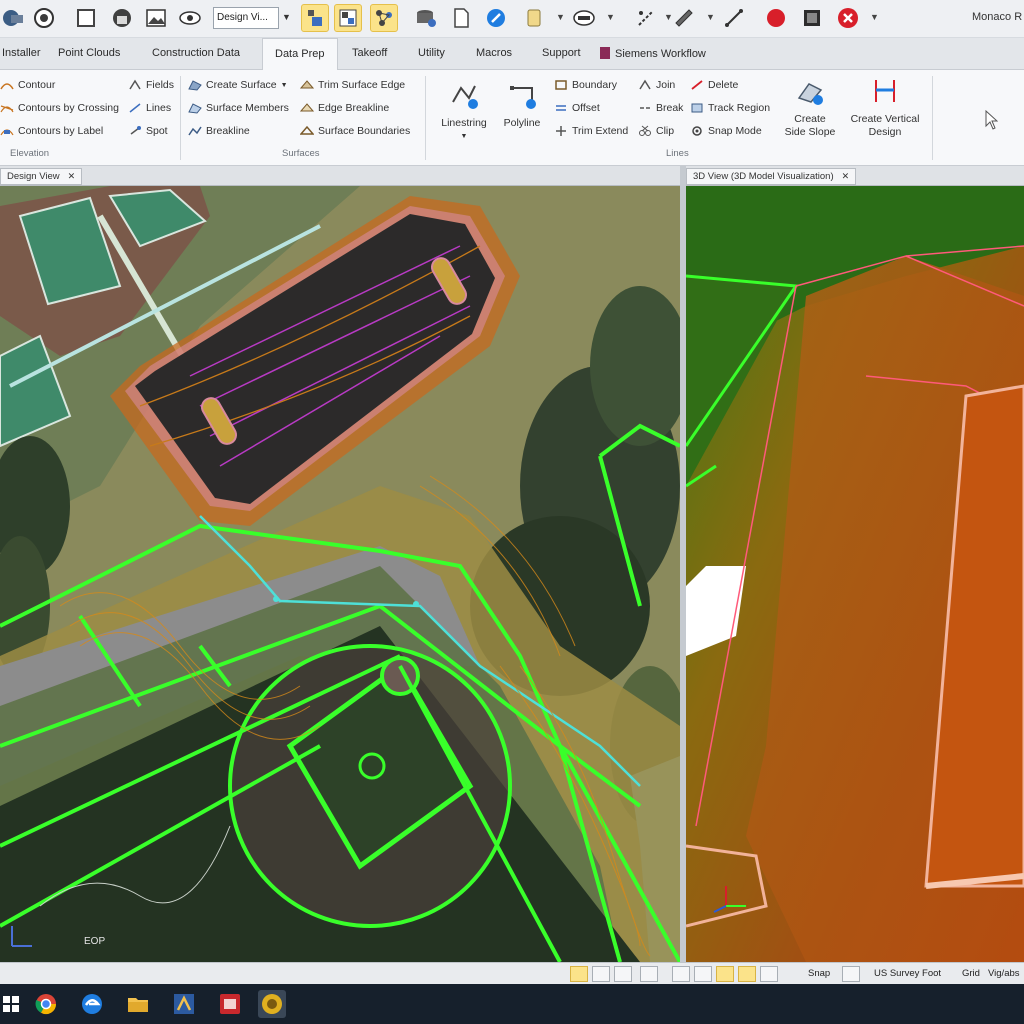 The height and width of the screenshot is (1024, 1024). What do you see at coordinates (464, 111) in the screenshot?
I see `linestring-button: Linestring ▼` at bounding box center [464, 111].